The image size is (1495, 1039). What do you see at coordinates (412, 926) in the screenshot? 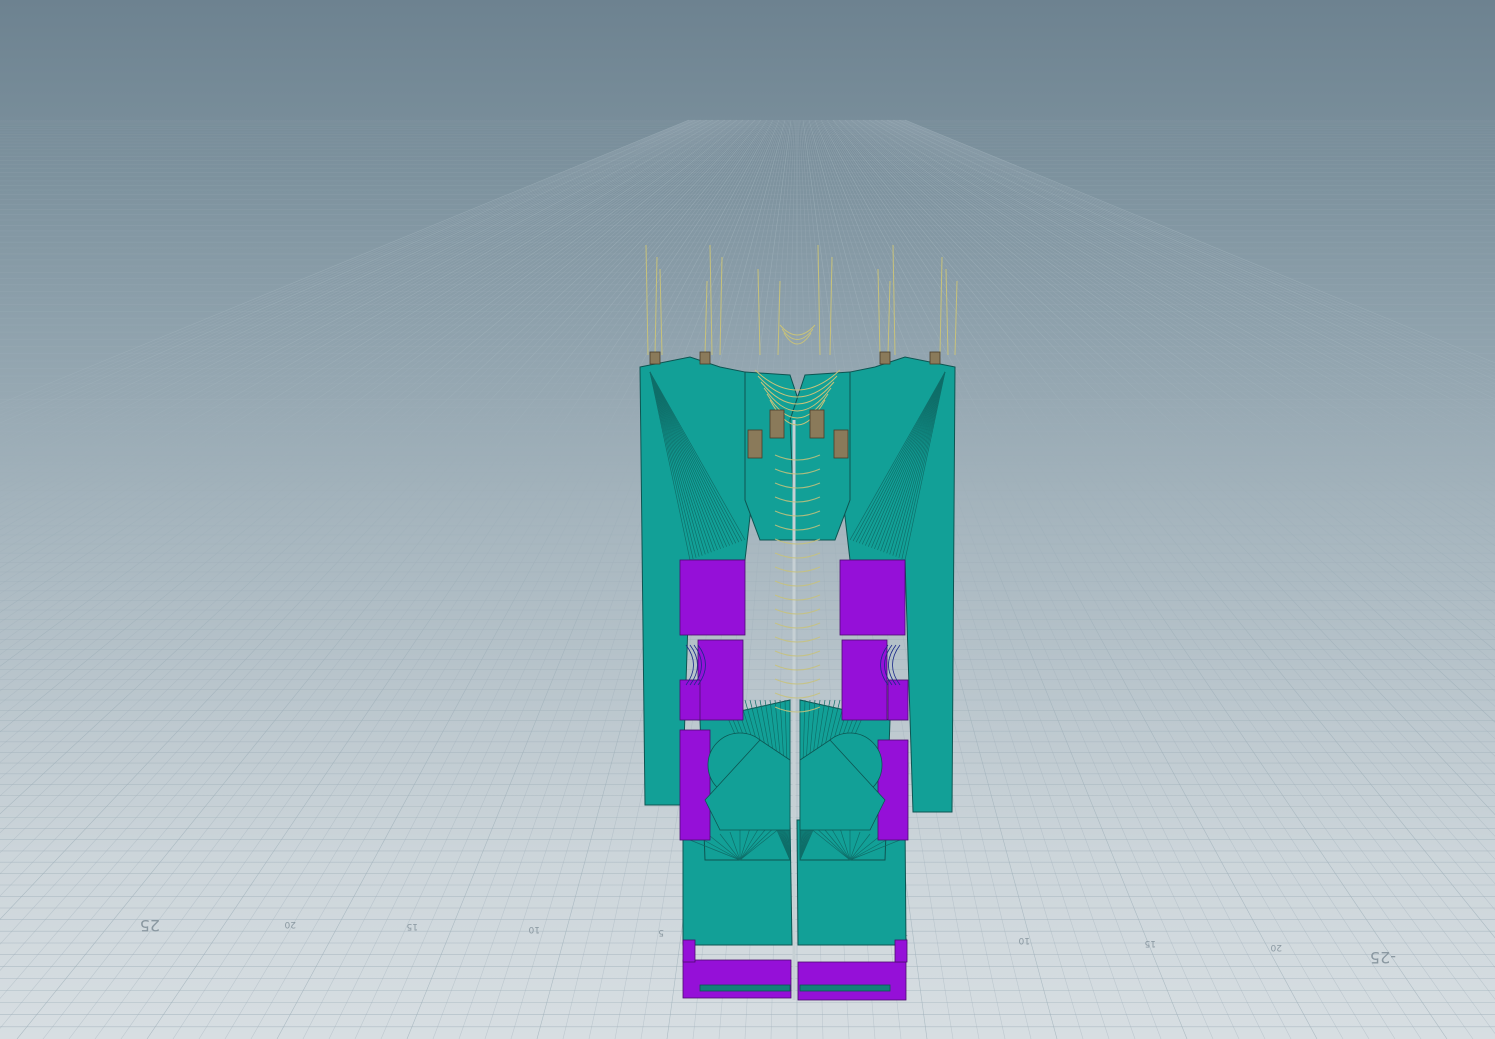
I see `grid-label-left-15: 15` at bounding box center [412, 926].